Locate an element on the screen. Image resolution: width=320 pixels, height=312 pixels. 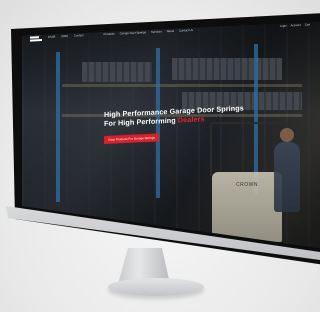
account-link: Account is located at coordinates (296, 25).